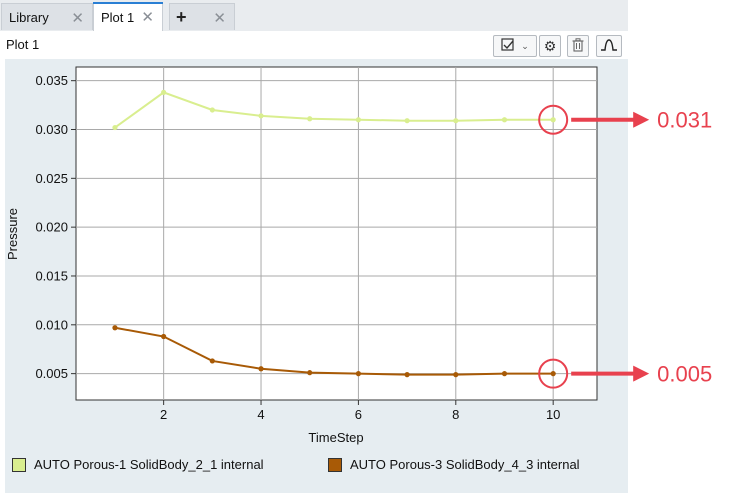  What do you see at coordinates (51, 227) in the screenshot?
I see `y-tick-label: 0.020` at bounding box center [51, 227].